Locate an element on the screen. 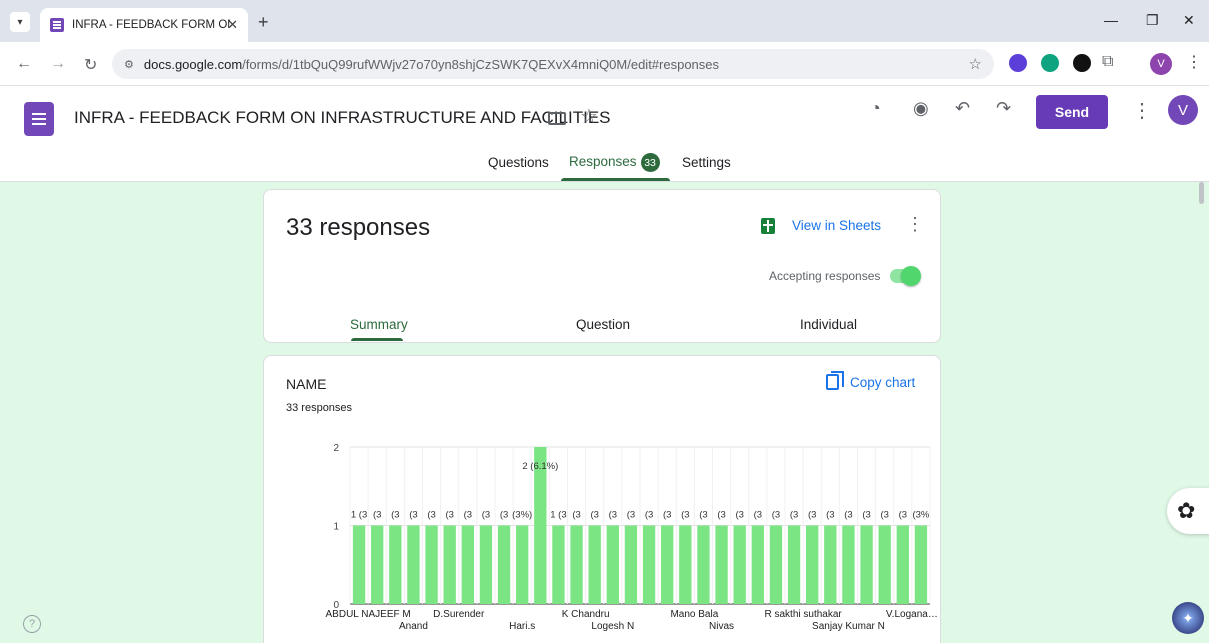  accepting-toggle is located at coordinates (911, 276).